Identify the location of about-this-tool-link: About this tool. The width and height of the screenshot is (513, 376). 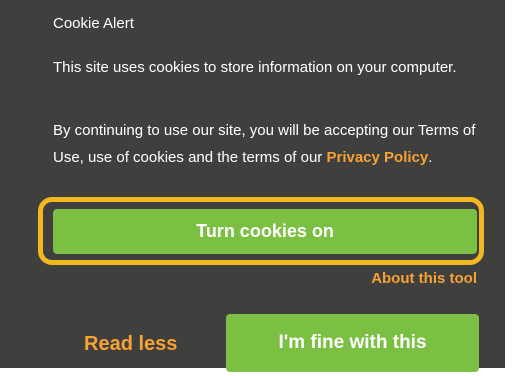
(424, 279).